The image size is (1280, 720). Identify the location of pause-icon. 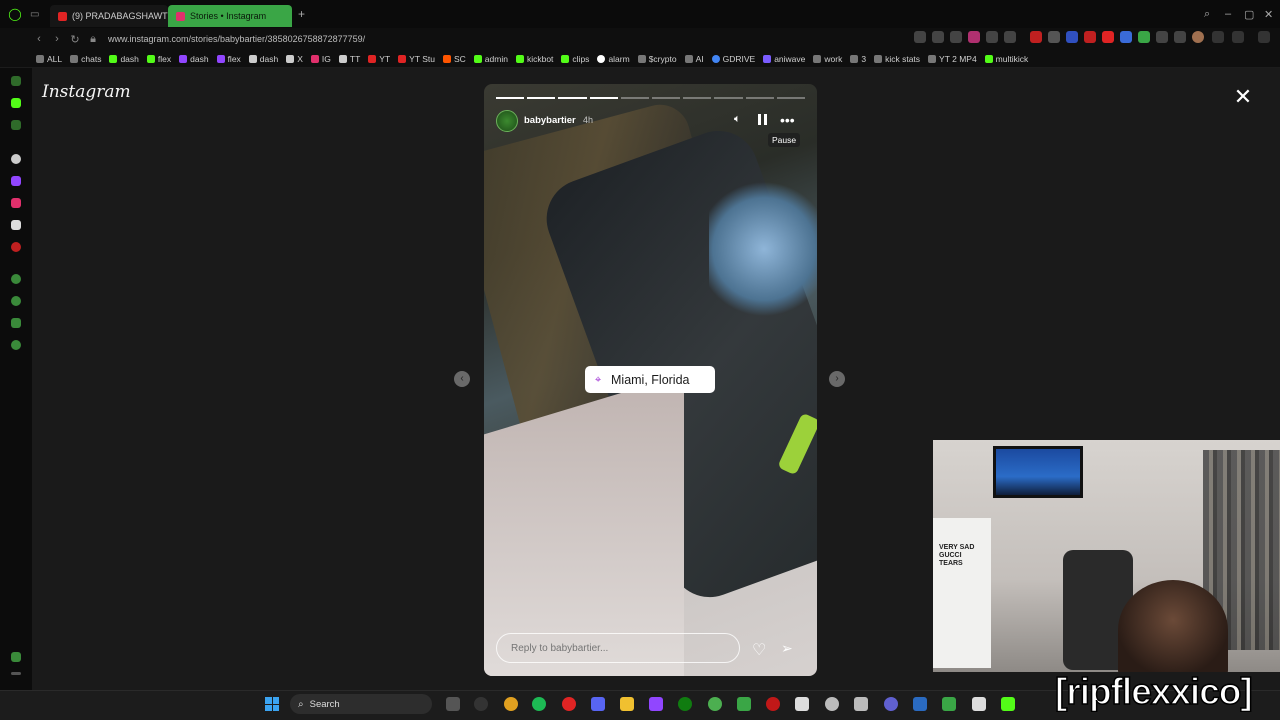
(763, 120).